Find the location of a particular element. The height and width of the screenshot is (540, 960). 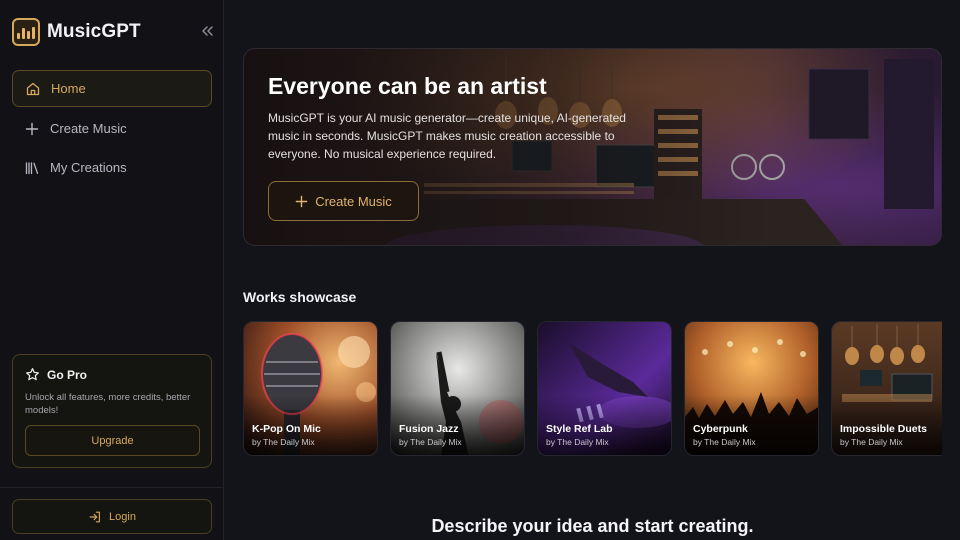

star-icon is located at coordinates (32, 374).